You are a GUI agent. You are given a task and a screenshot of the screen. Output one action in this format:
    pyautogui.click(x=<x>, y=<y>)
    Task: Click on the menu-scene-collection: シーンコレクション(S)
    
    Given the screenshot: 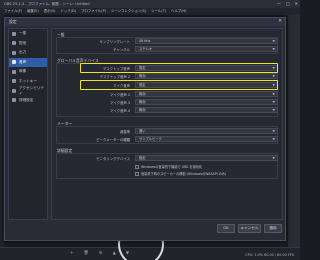 What is the action you would take?
    pyautogui.click(x=128, y=11)
    